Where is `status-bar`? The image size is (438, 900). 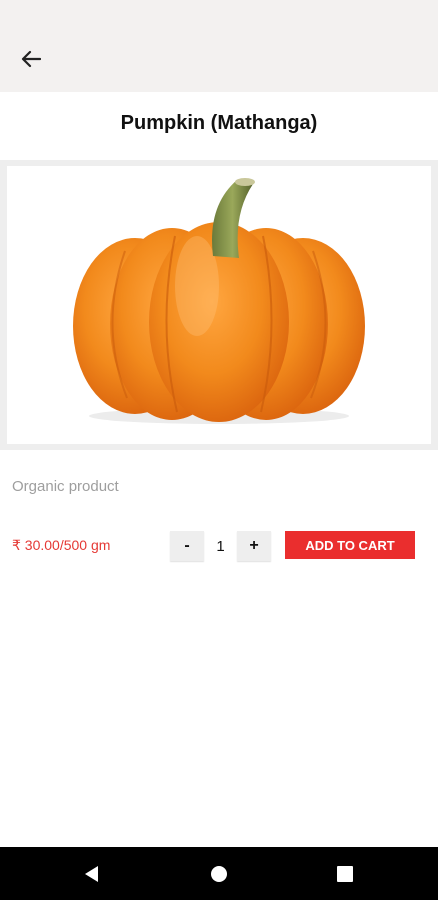 status-bar is located at coordinates (219, 13).